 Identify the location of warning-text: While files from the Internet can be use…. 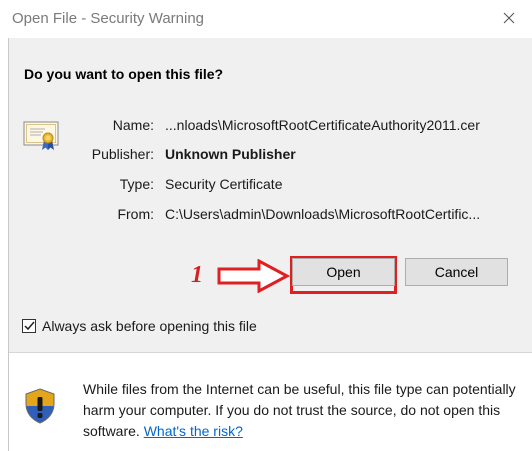
(303, 410).